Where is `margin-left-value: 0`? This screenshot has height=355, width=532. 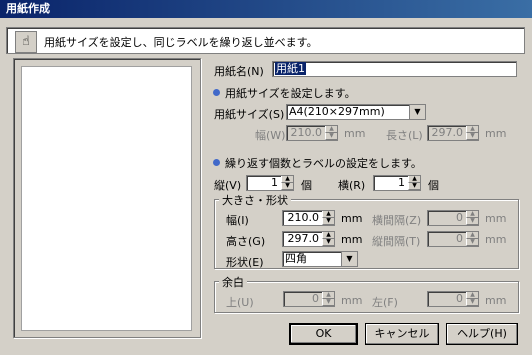
margin-left-value: 0 is located at coordinates (459, 298).